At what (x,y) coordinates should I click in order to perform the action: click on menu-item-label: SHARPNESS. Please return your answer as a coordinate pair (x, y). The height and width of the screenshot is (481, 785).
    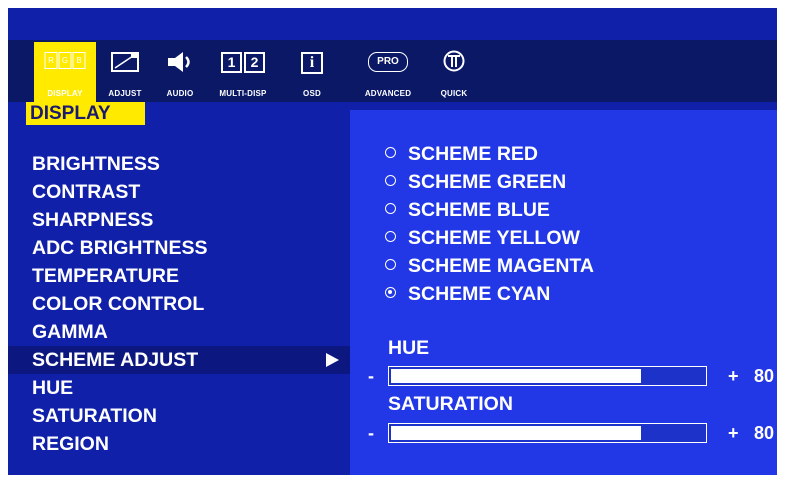
    Looking at the image, I should click on (93, 220).